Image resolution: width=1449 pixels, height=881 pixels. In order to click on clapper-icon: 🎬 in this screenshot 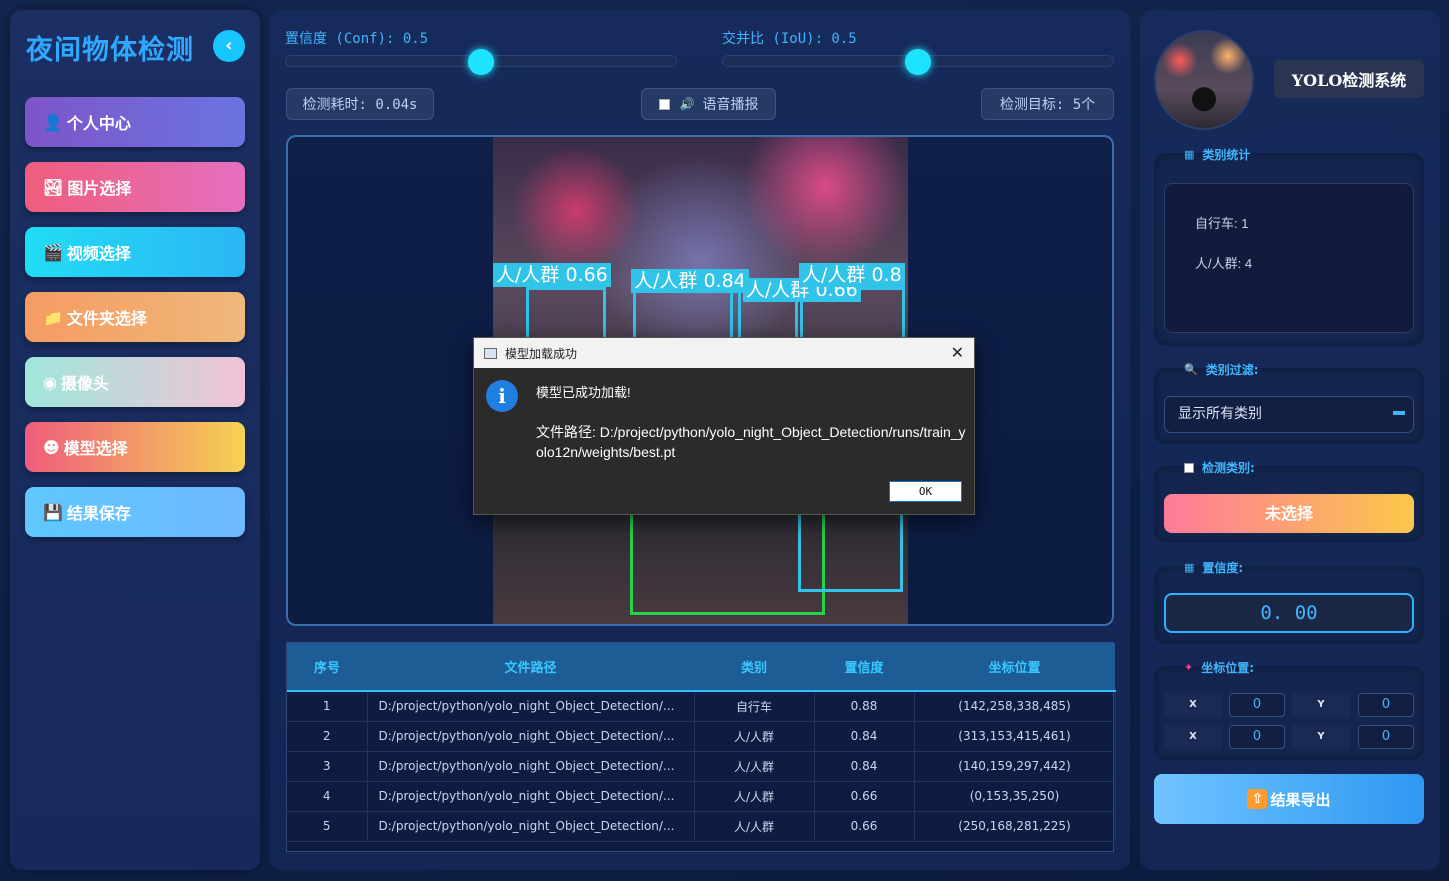, I will do `click(53, 252)`.